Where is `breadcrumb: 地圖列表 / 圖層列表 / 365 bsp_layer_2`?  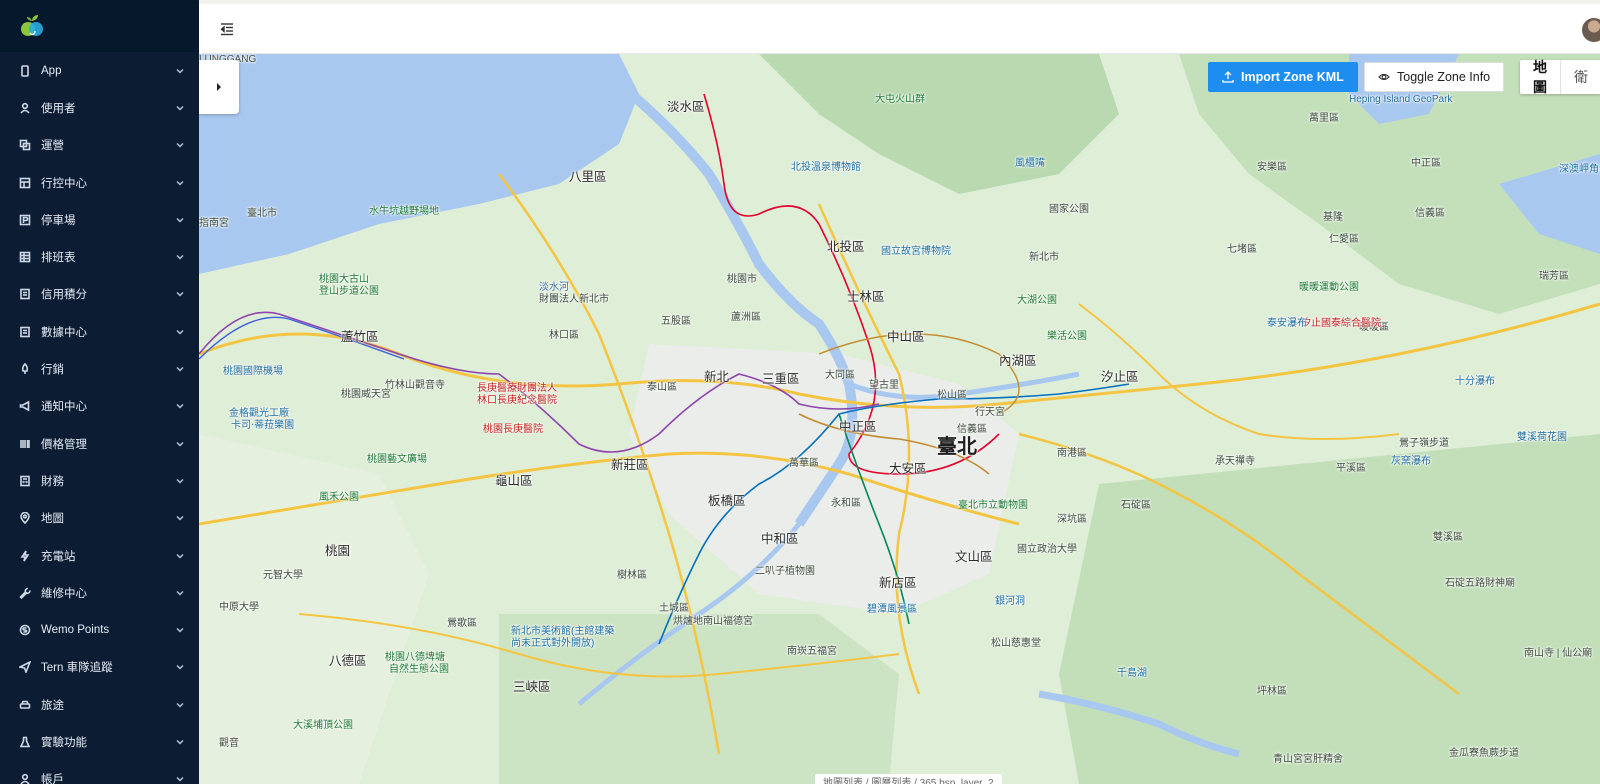
breadcrumb: 地圖列表 / 圖層列表 / 365 bsp_layer_2 is located at coordinates (908, 779).